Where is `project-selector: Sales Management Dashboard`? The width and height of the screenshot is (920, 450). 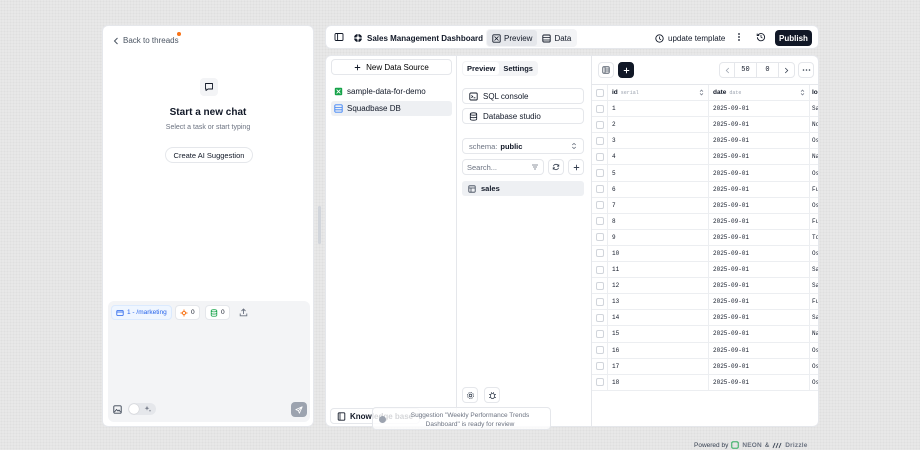
project-selector: Sales Management Dashboard is located at coordinates (423, 38).